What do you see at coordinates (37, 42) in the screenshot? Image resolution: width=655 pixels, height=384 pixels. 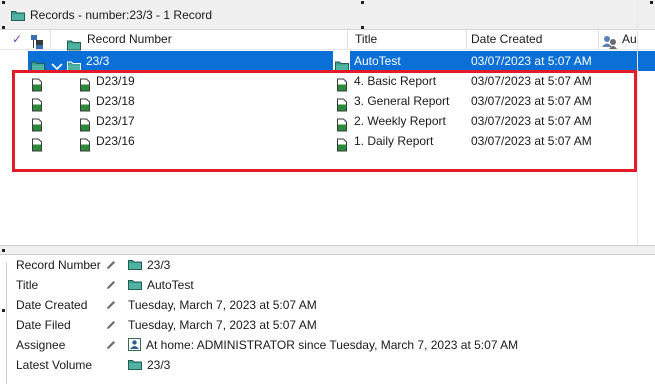 I see `hierarchy-icon` at bounding box center [37, 42].